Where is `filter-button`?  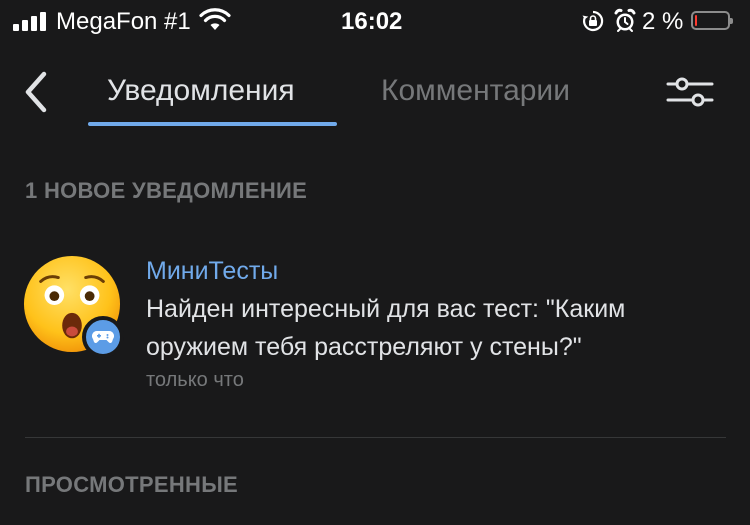 filter-button is located at coordinates (690, 92).